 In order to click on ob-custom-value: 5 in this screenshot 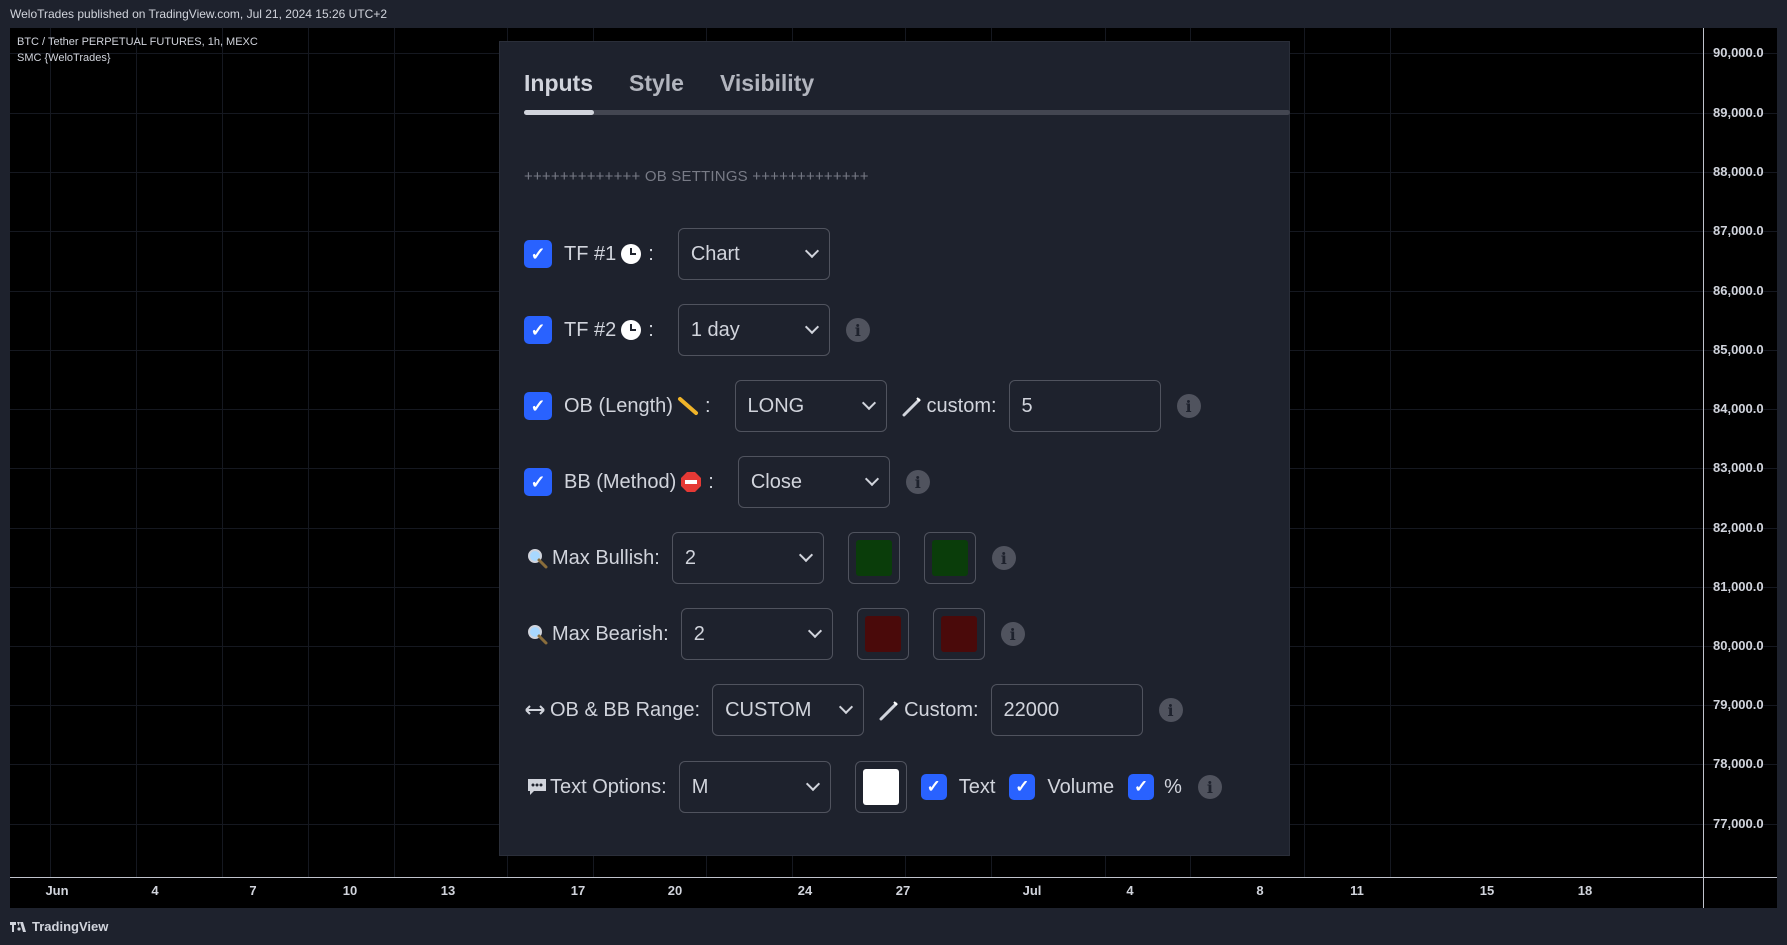, I will do `click(1027, 405)`.